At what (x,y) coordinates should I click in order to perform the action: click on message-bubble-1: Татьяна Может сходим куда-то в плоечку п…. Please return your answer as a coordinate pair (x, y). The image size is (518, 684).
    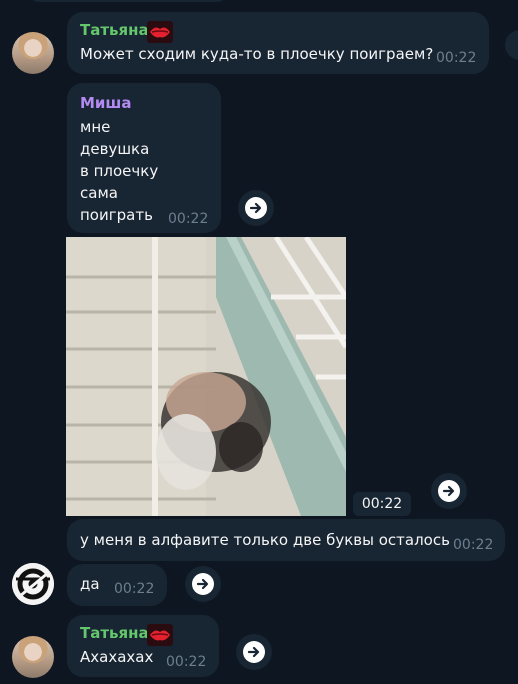
    Looking at the image, I should click on (278, 43).